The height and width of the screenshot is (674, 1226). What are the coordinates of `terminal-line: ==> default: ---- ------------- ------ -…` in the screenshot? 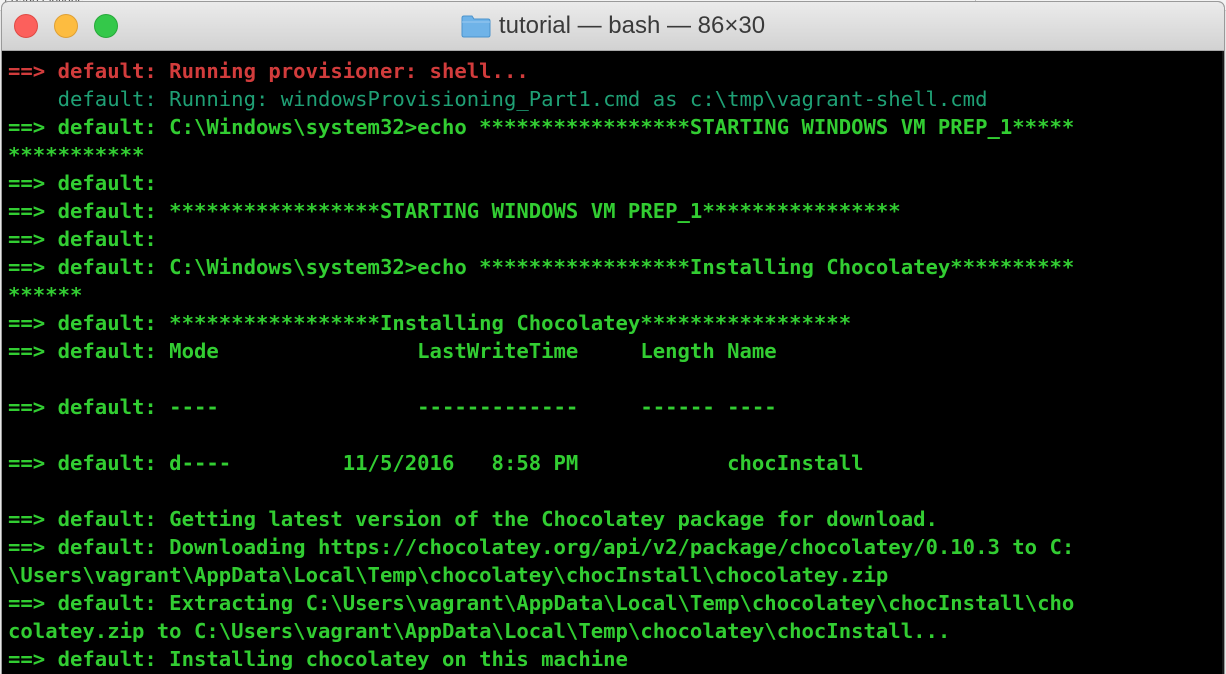 It's located at (392, 407).